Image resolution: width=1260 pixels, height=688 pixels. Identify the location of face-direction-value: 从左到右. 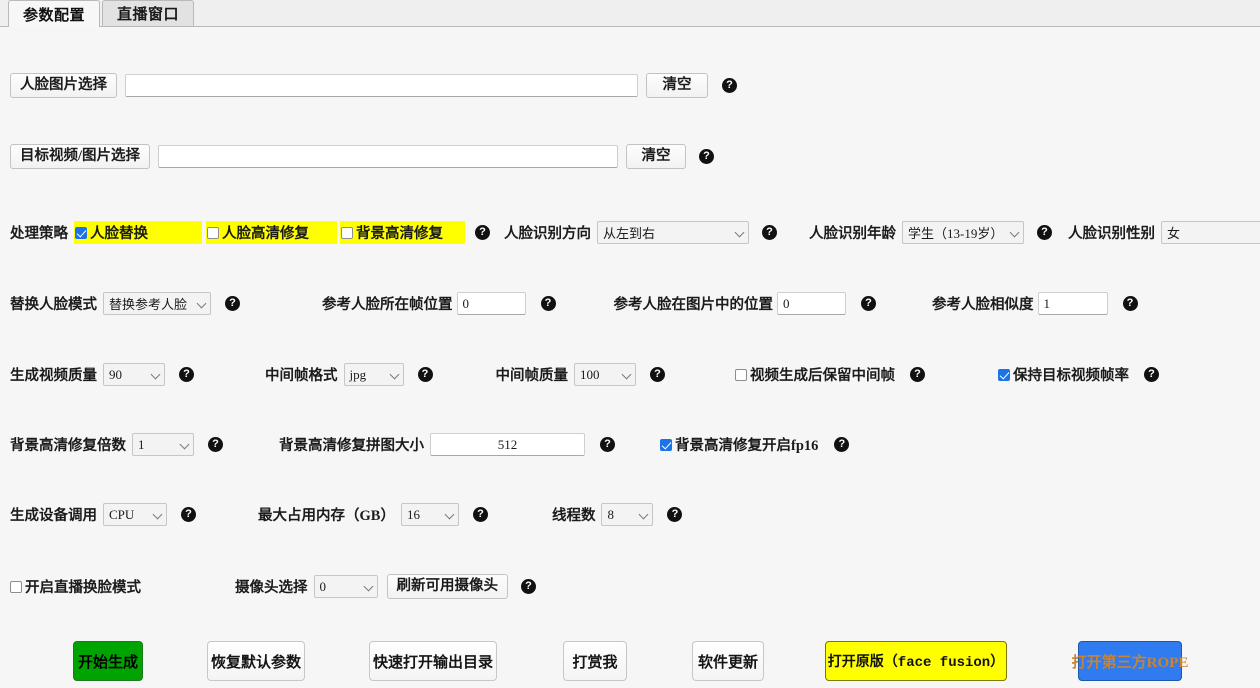
(629, 233).